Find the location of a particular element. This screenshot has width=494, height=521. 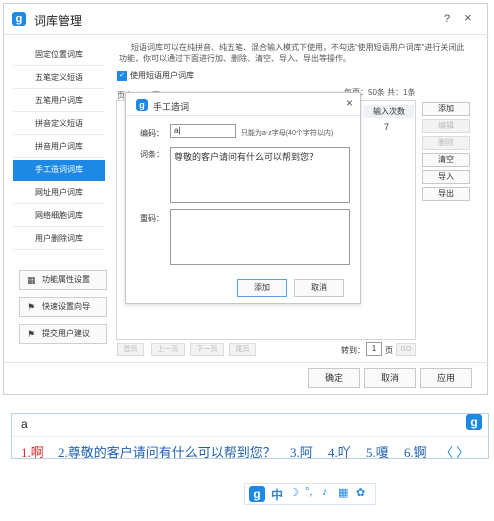

weight-textarea is located at coordinates (260, 237).